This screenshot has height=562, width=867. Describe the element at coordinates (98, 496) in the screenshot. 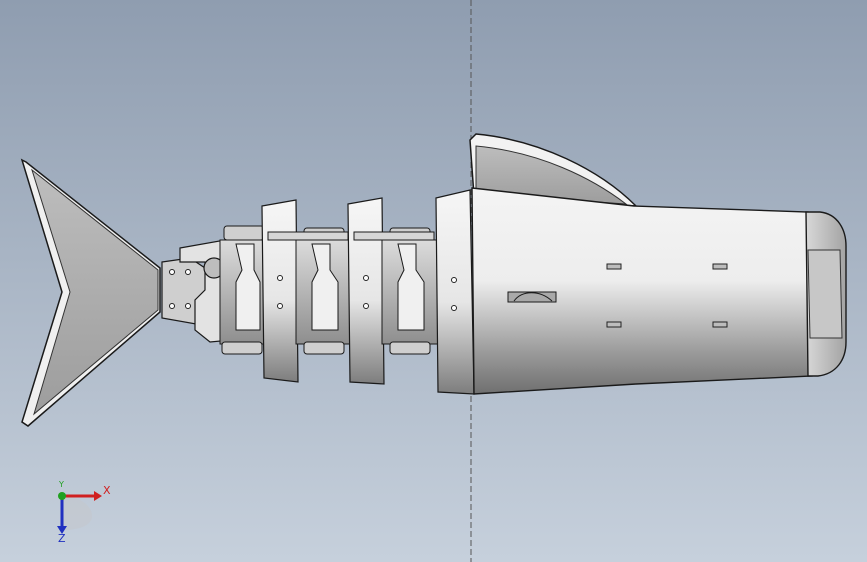

I see `x-axis-head` at that location.